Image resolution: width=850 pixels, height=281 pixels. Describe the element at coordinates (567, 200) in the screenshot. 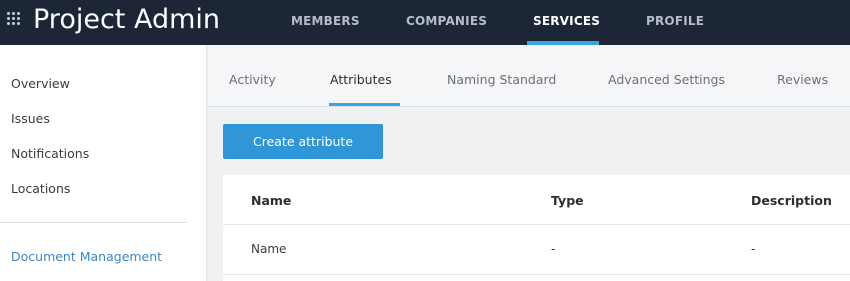

I see `column-header-type: Type` at that location.